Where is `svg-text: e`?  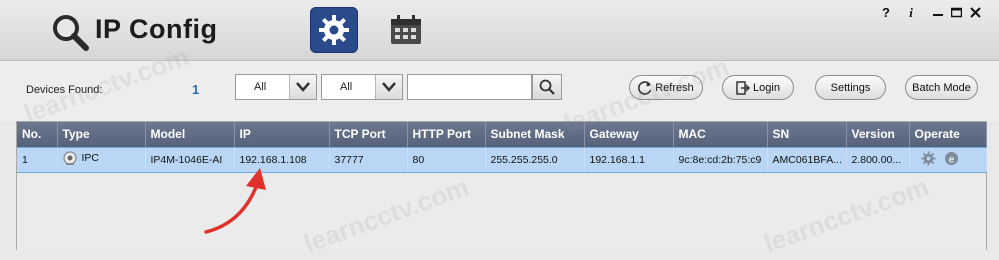 svg-text: e is located at coordinates (951, 159).